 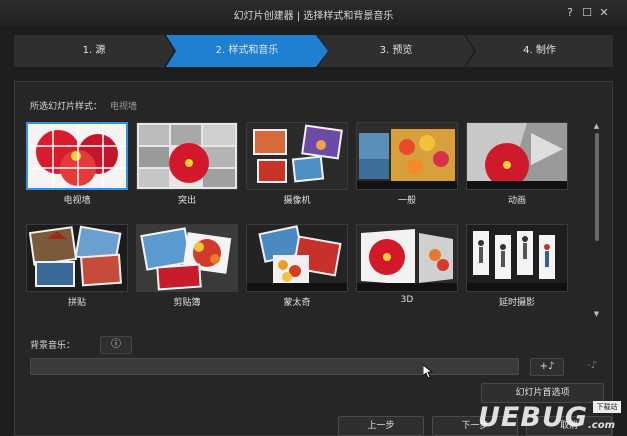 What do you see at coordinates (587, 13) in the screenshot?
I see `maximize-button: ☐` at bounding box center [587, 13].